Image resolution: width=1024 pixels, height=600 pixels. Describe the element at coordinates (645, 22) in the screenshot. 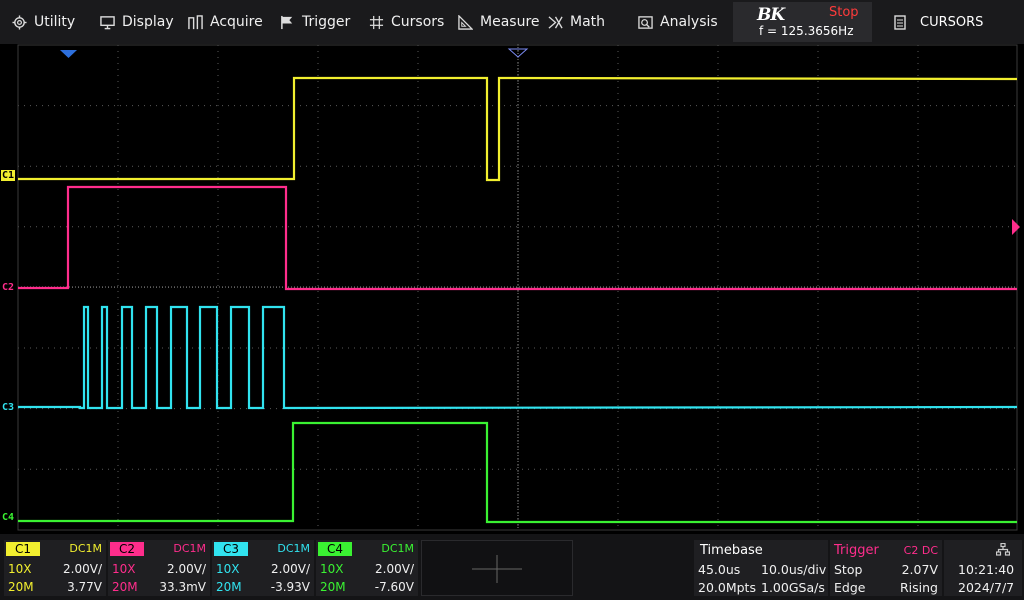

I see `analysis-icon` at that location.